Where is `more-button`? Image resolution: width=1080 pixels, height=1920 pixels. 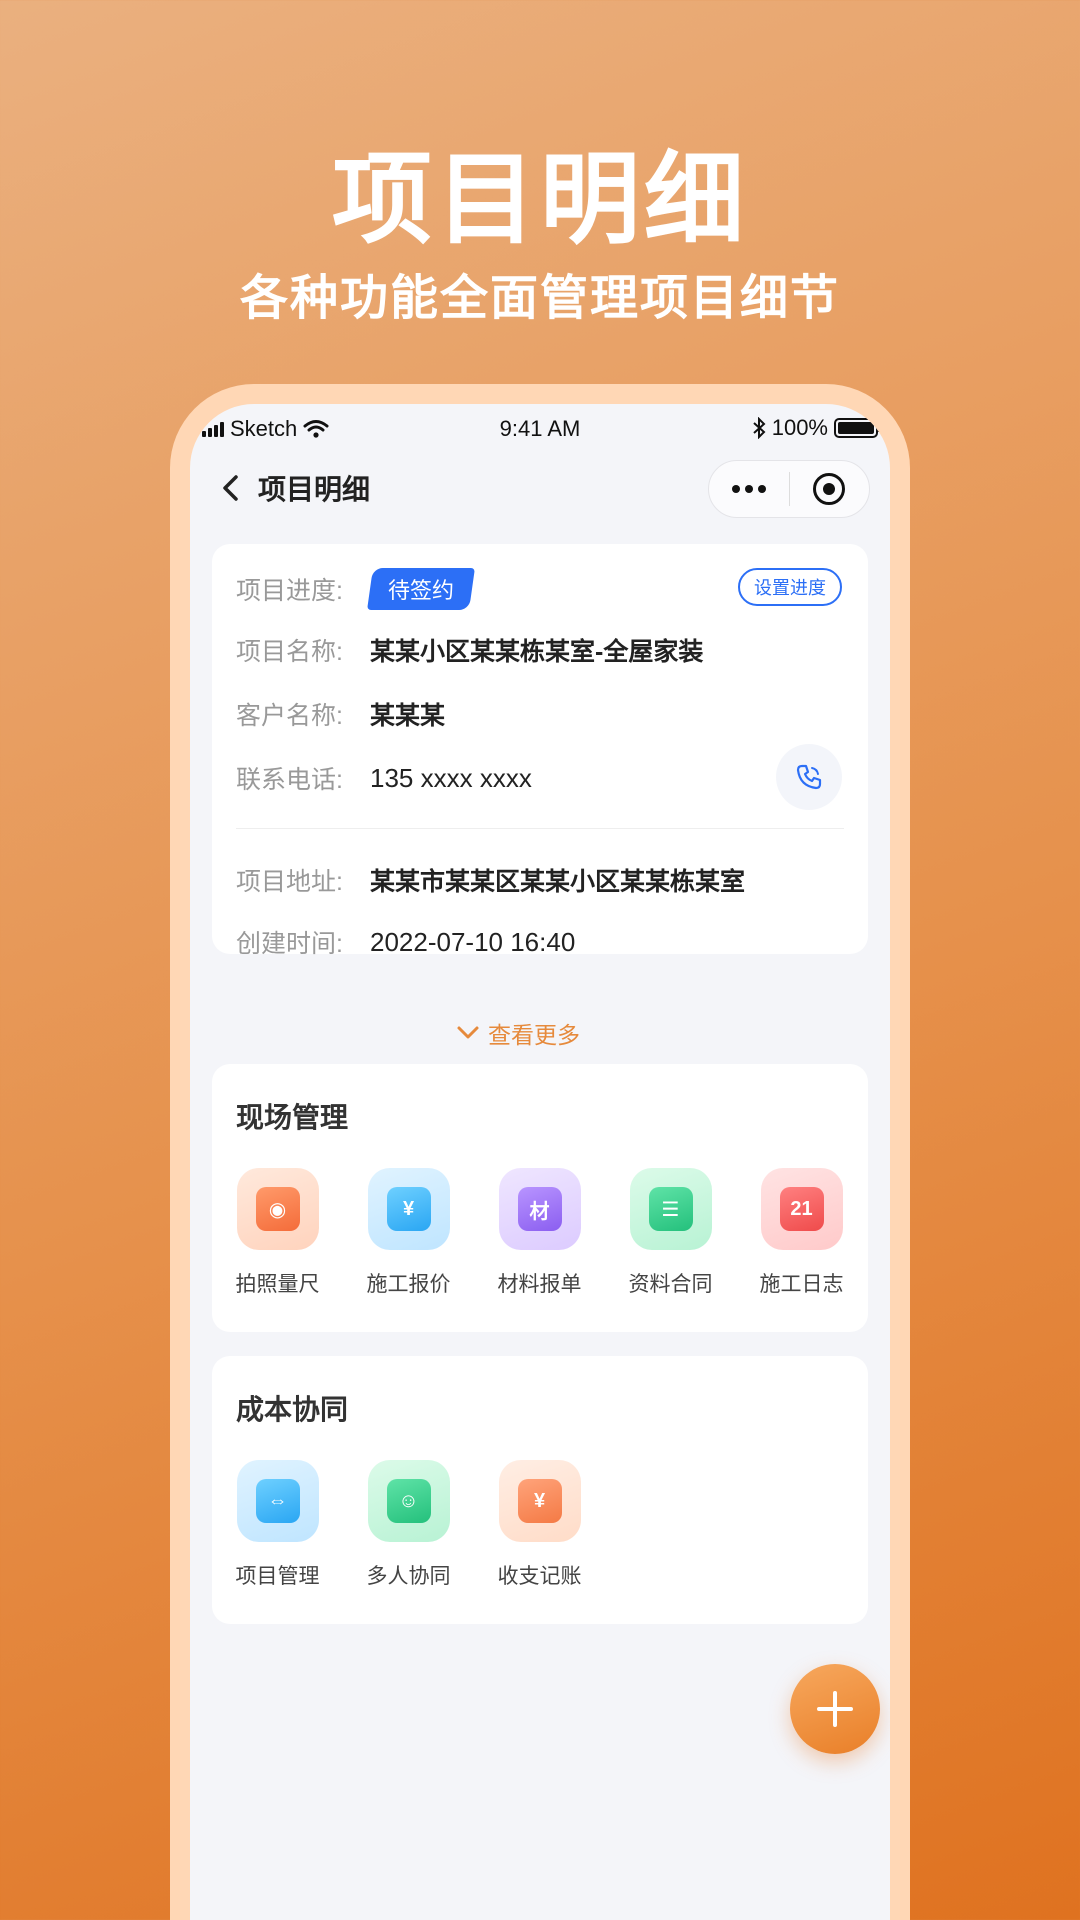
more-button is located at coordinates (749, 489).